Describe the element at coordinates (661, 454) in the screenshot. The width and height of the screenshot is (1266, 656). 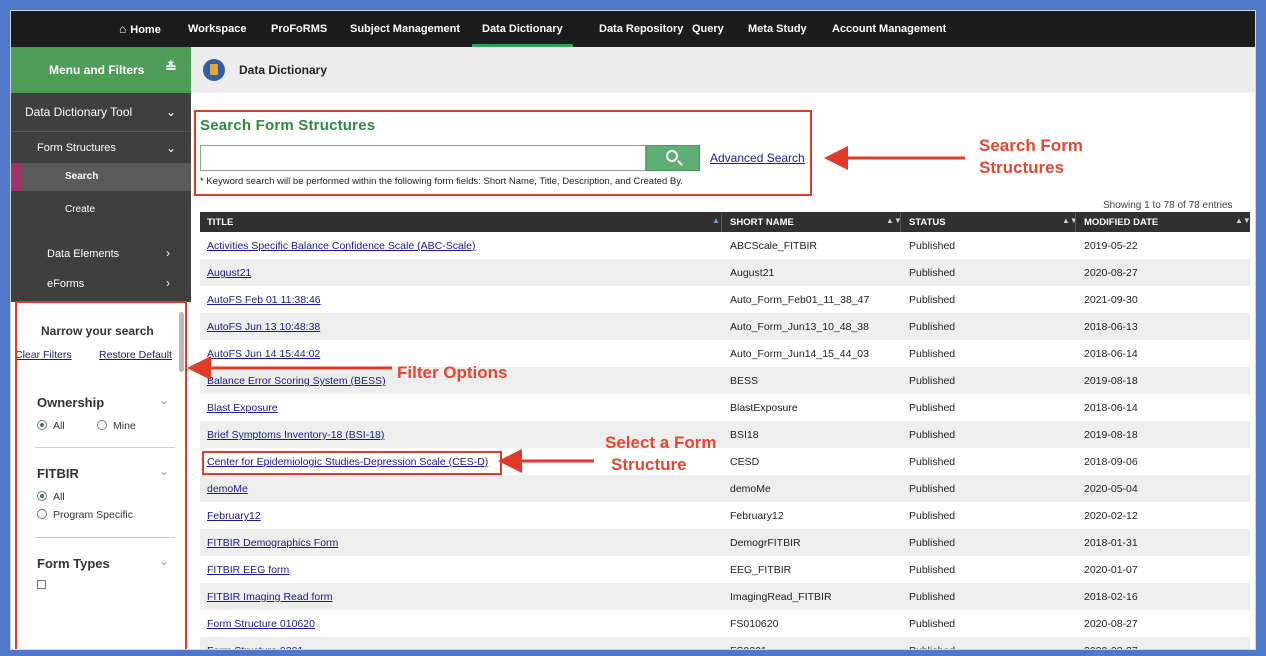
I see `annotation-select-label: Select a Form Structure` at that location.